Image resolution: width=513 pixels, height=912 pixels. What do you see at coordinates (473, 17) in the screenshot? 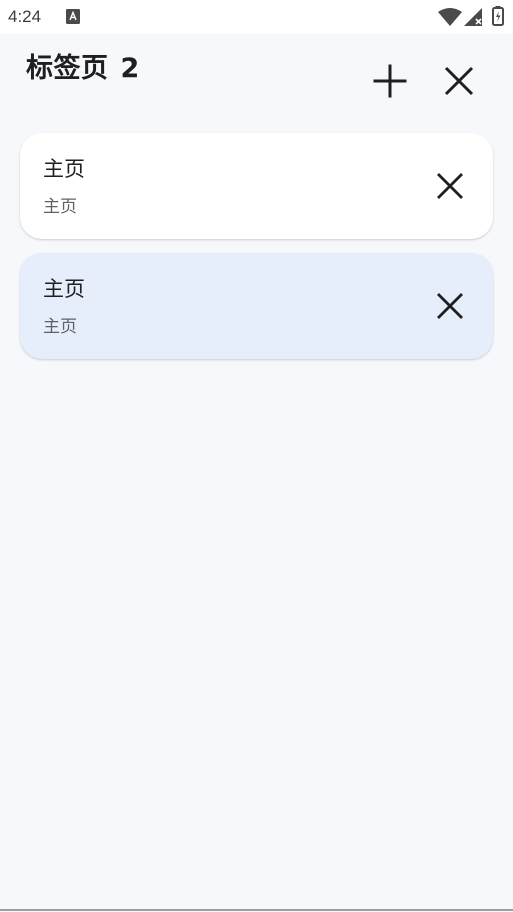
I see `signal-icon` at bounding box center [473, 17].